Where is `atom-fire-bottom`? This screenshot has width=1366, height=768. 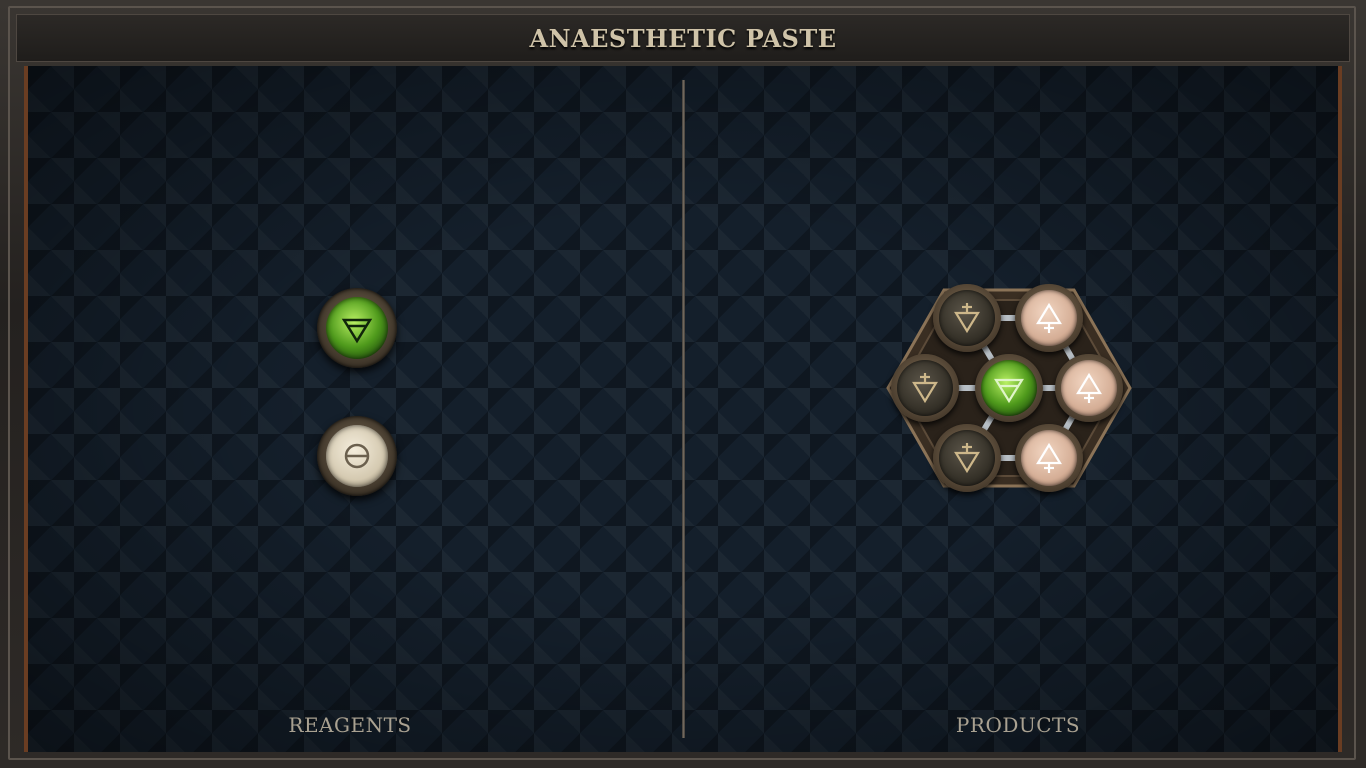 atom-fire-bottom is located at coordinates (1049, 458).